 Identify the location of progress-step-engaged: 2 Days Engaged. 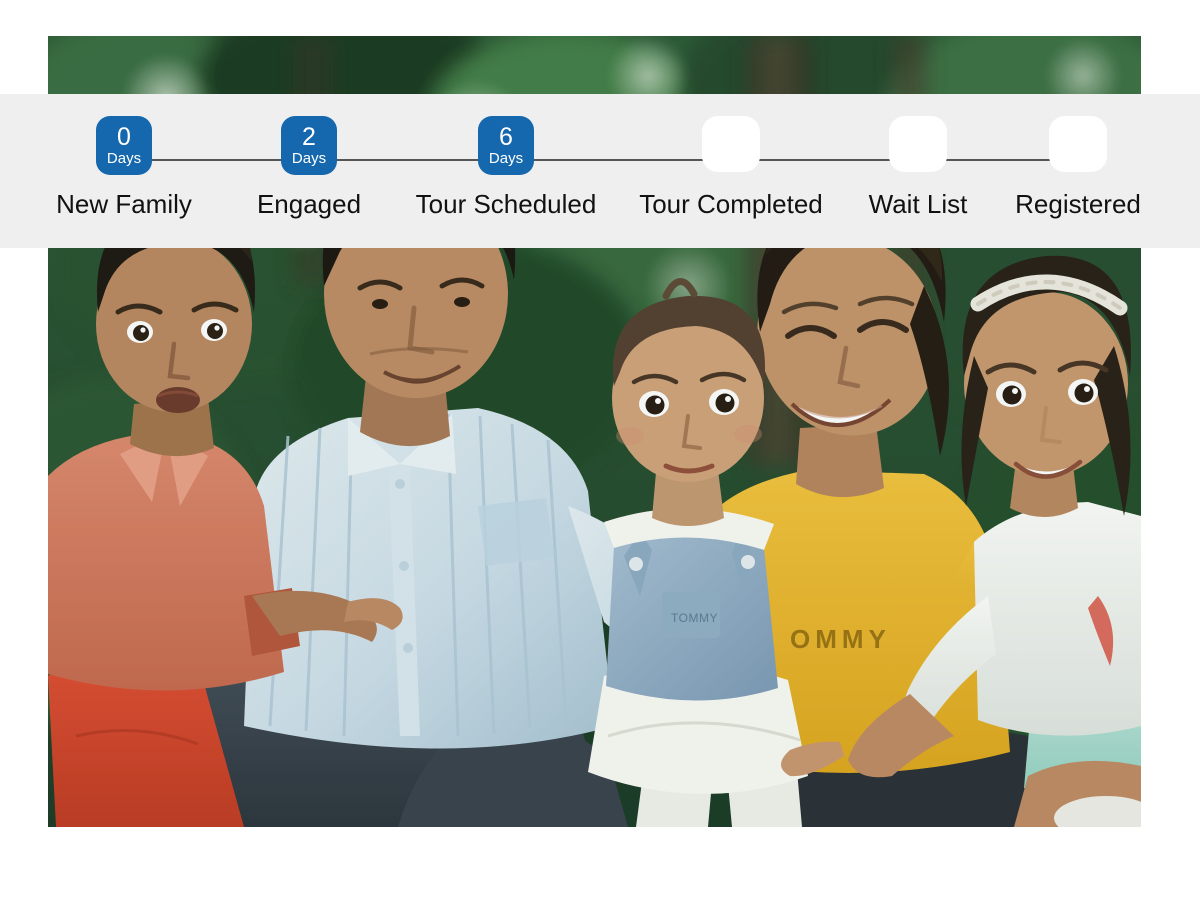
(309, 171).